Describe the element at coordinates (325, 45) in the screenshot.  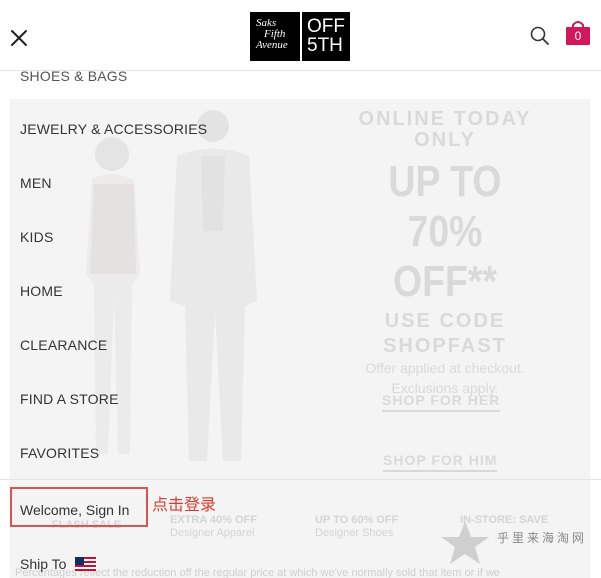
I see `logo-5th-line: 5TH` at that location.